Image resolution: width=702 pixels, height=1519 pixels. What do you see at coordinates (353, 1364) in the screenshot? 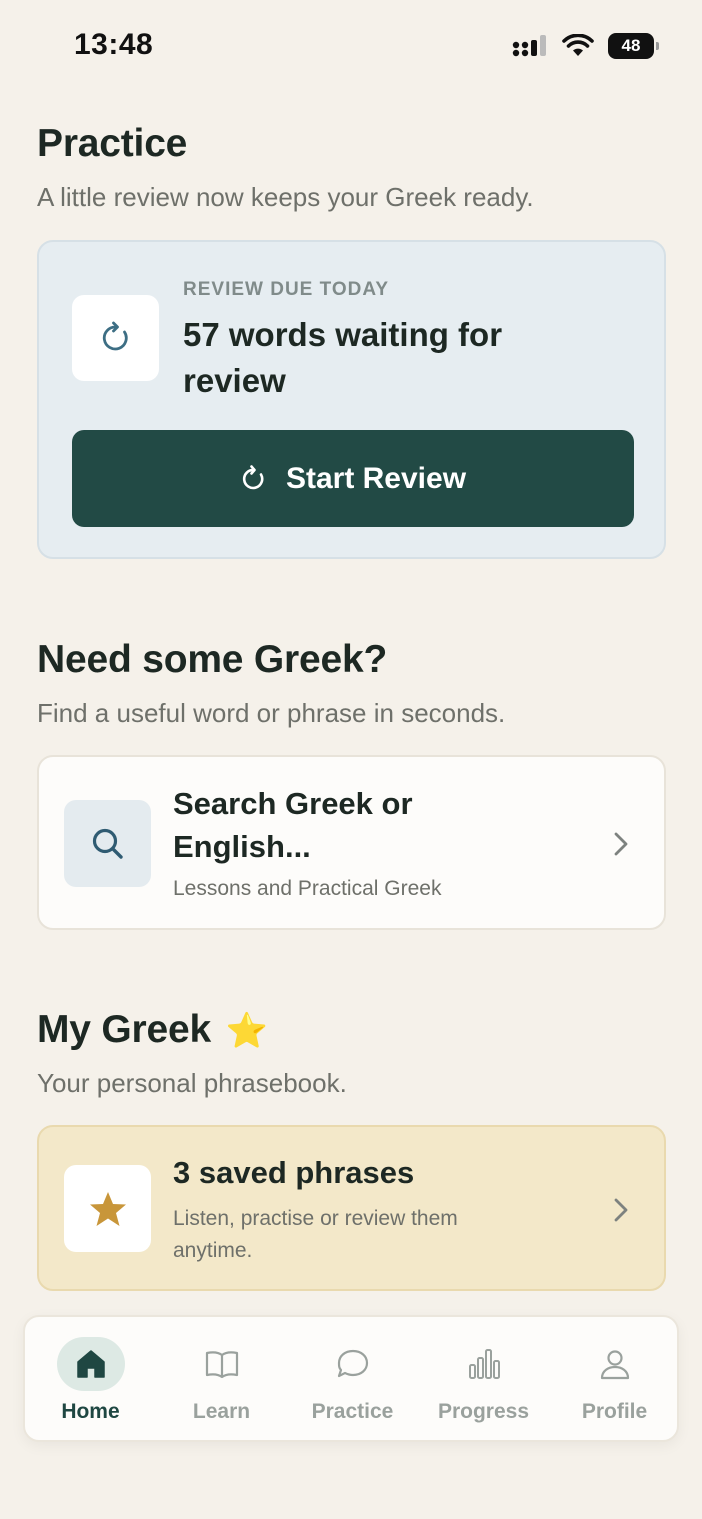
I see `chat-bubble-icon` at bounding box center [353, 1364].